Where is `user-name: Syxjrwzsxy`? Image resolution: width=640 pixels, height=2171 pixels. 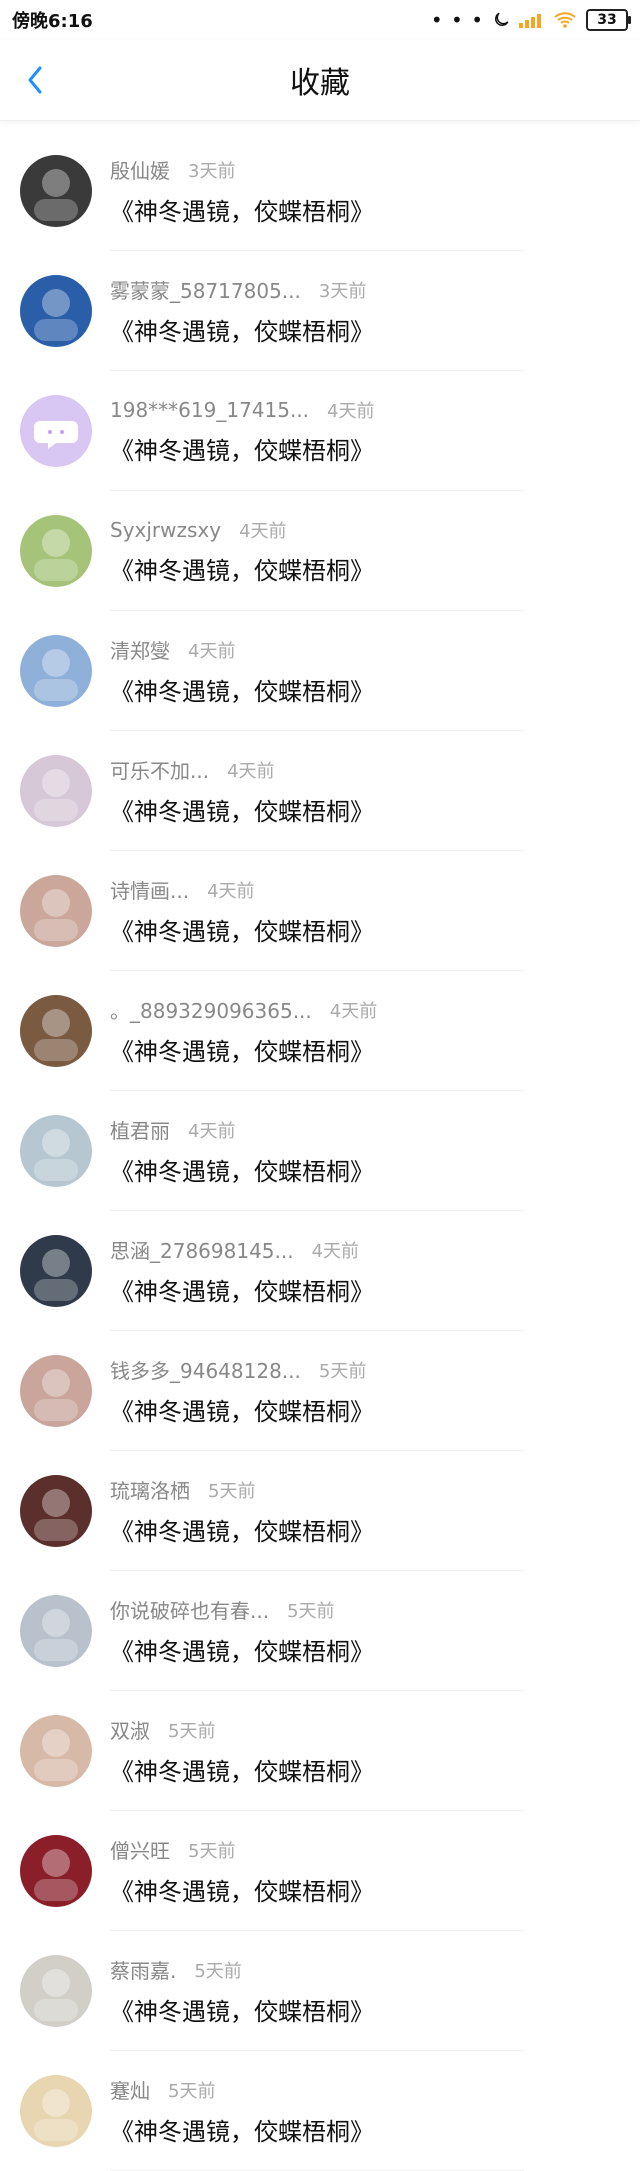
user-name: Syxjrwzsxy is located at coordinates (166, 529).